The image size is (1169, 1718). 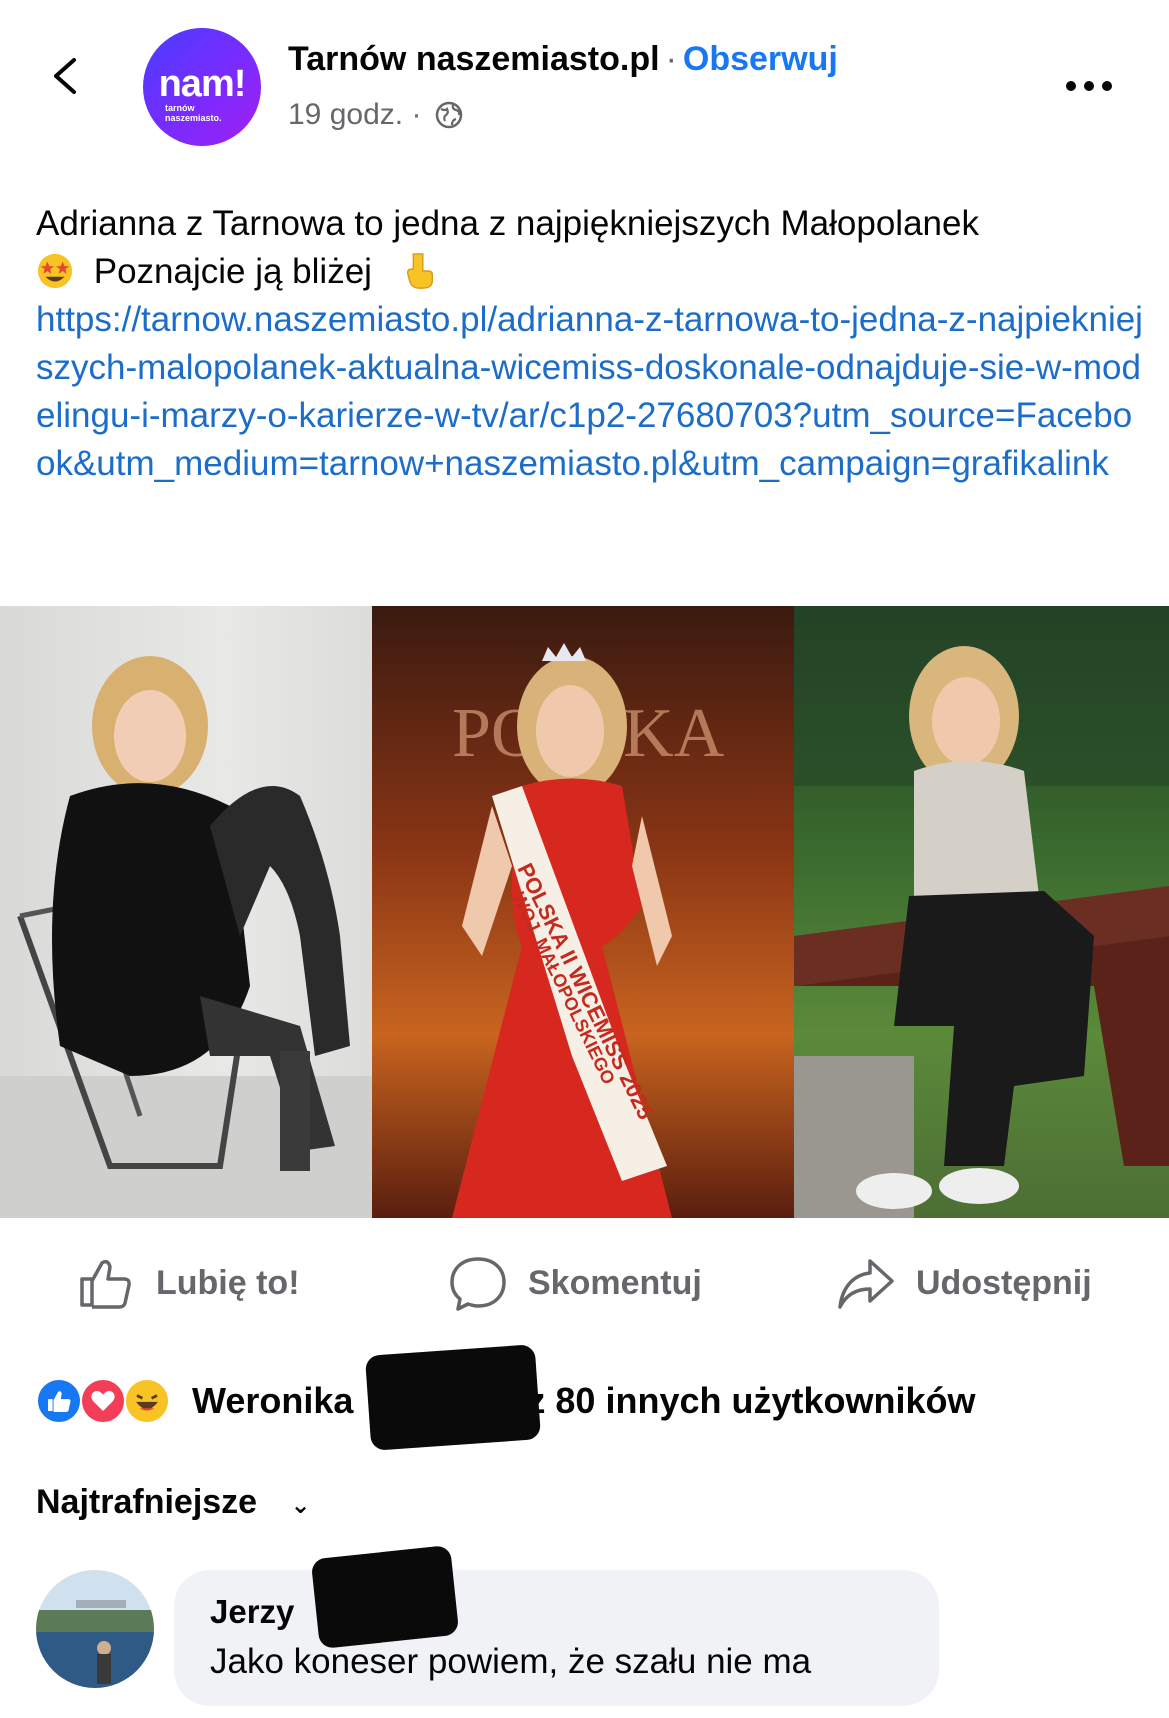 What do you see at coordinates (615, 1282) in the screenshot?
I see `comment-label: Skomentuj` at bounding box center [615, 1282].